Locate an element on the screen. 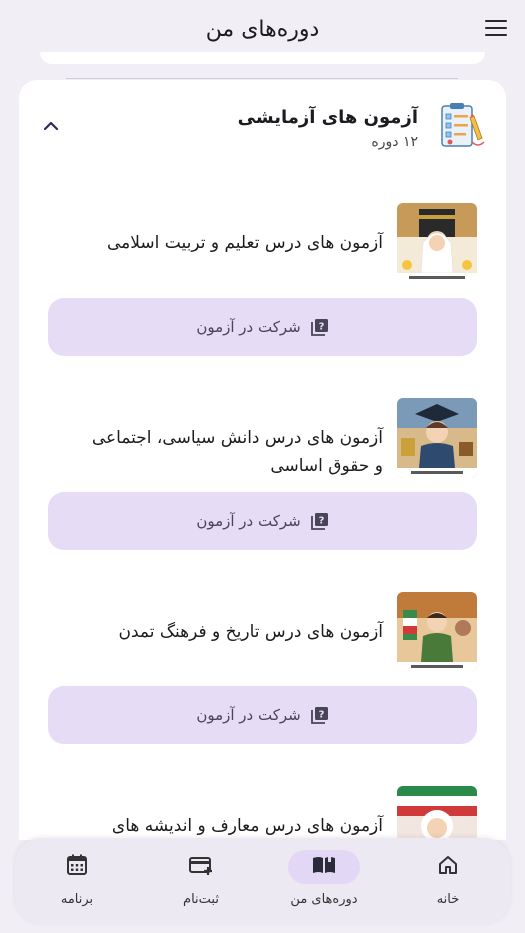 This screenshot has height=933, width=525. previous-card-edge is located at coordinates (262, 58).